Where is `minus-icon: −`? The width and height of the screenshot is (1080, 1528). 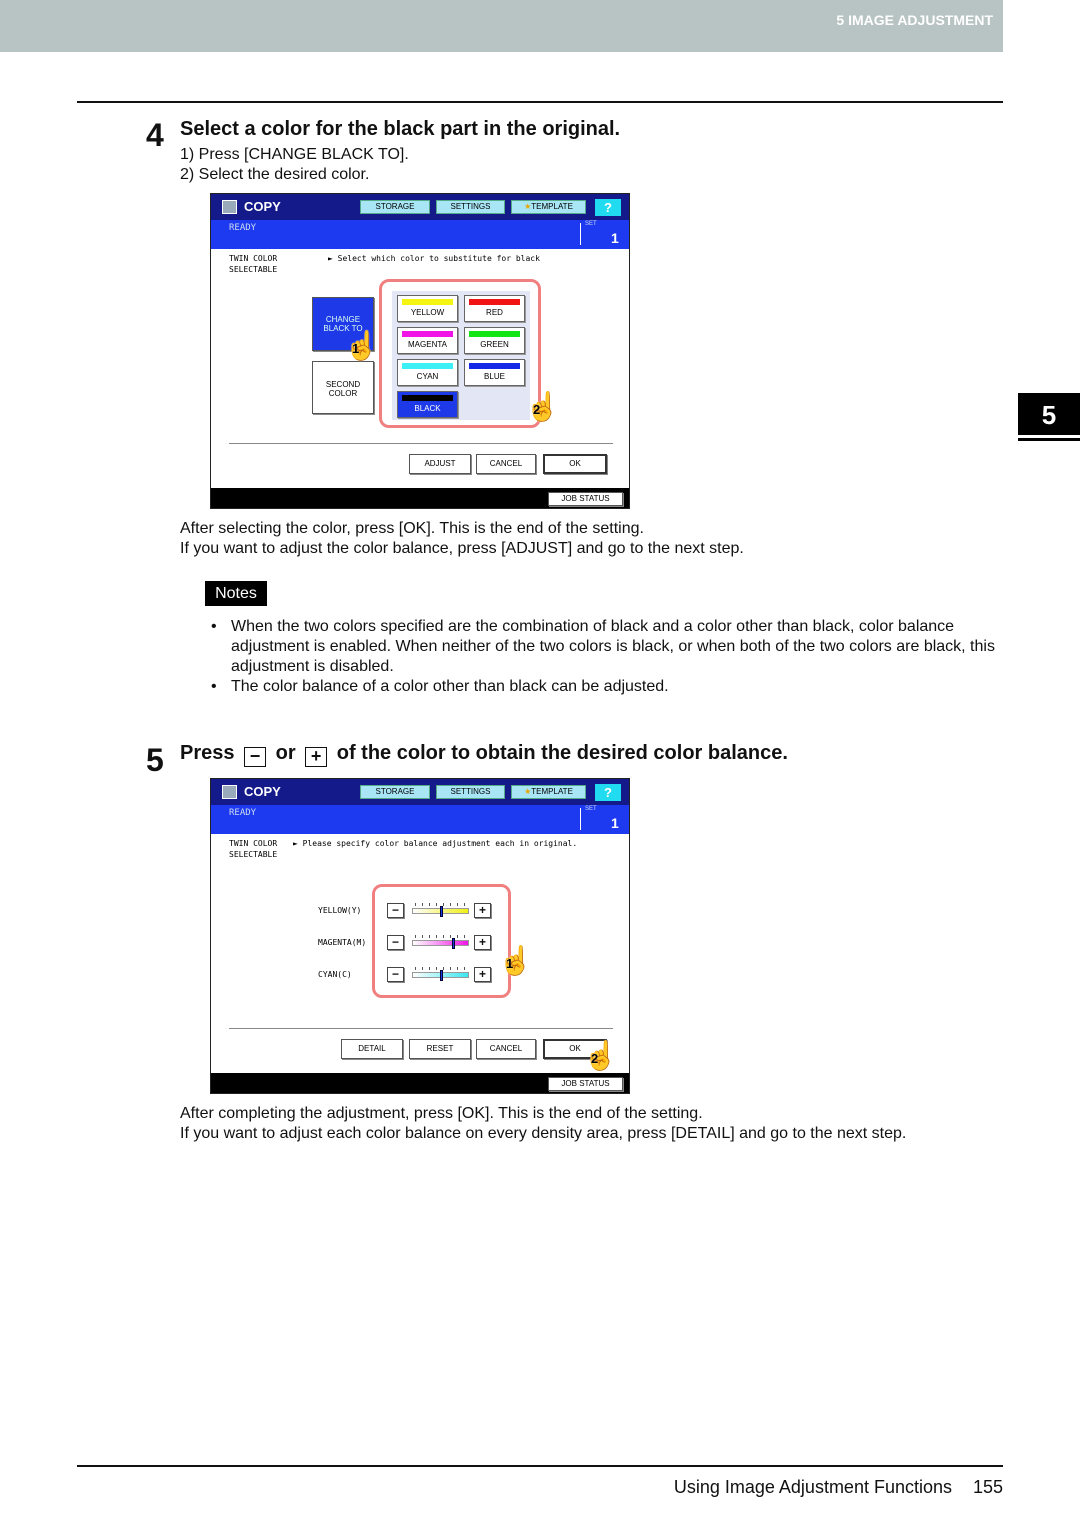
minus-icon: − is located at coordinates (255, 757).